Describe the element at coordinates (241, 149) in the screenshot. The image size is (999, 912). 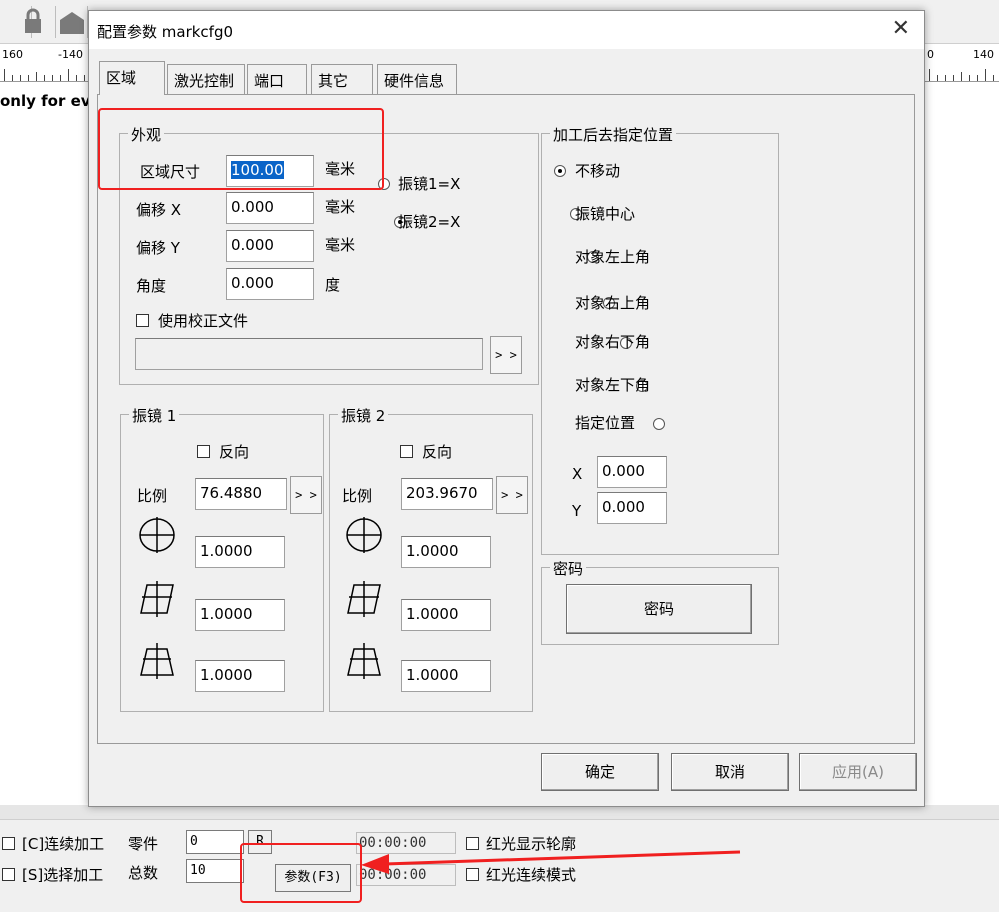
I see `highlight-area-size` at that location.